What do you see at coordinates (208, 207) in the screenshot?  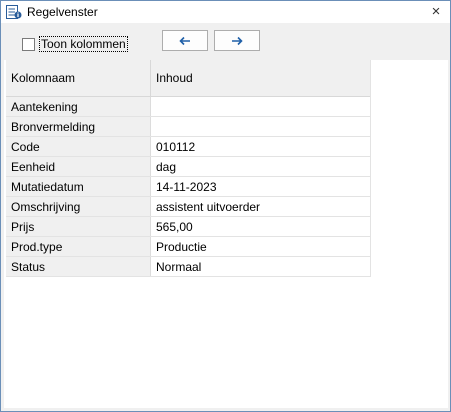 I see `row-value: assistent uitvoerder` at bounding box center [208, 207].